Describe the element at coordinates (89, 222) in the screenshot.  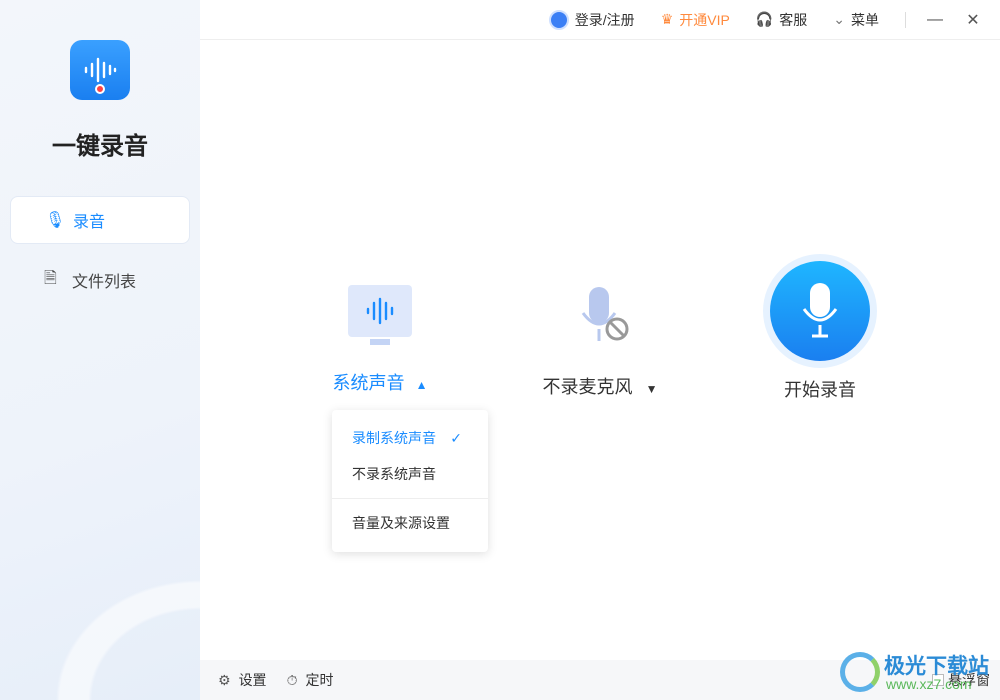
I see `sidebar-item-label: 录音` at that location.